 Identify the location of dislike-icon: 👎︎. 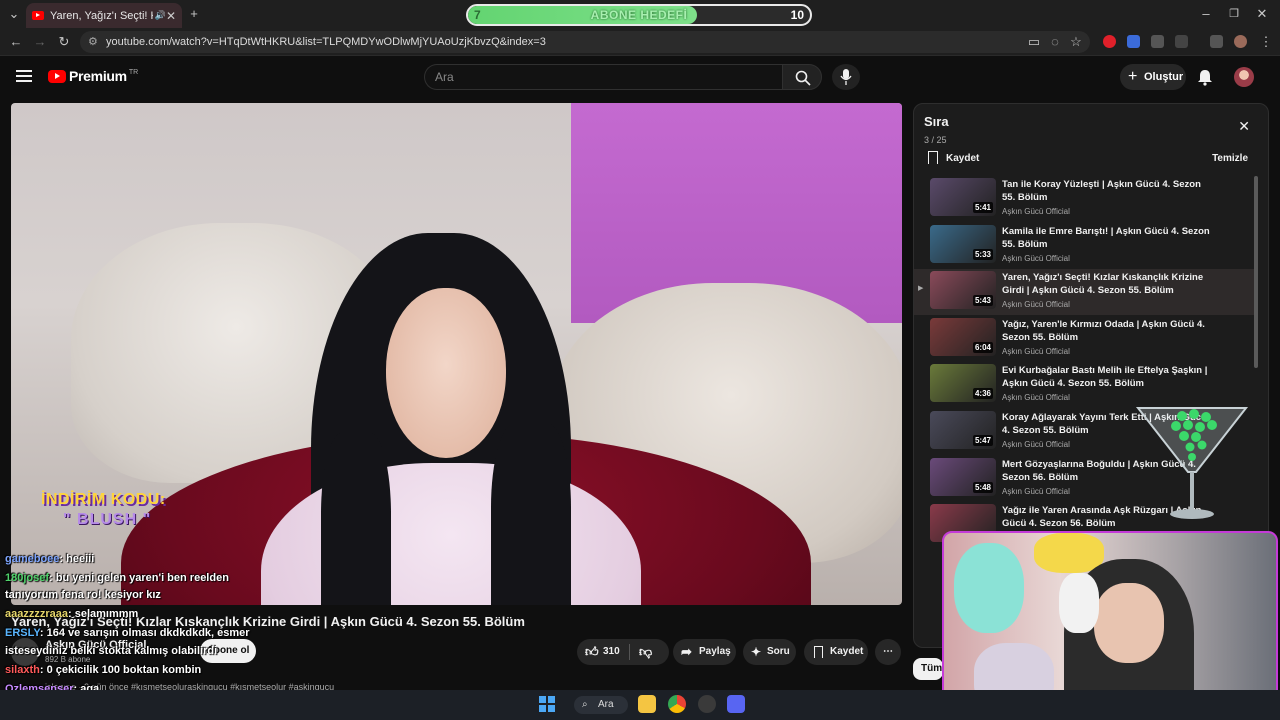
(645, 652).